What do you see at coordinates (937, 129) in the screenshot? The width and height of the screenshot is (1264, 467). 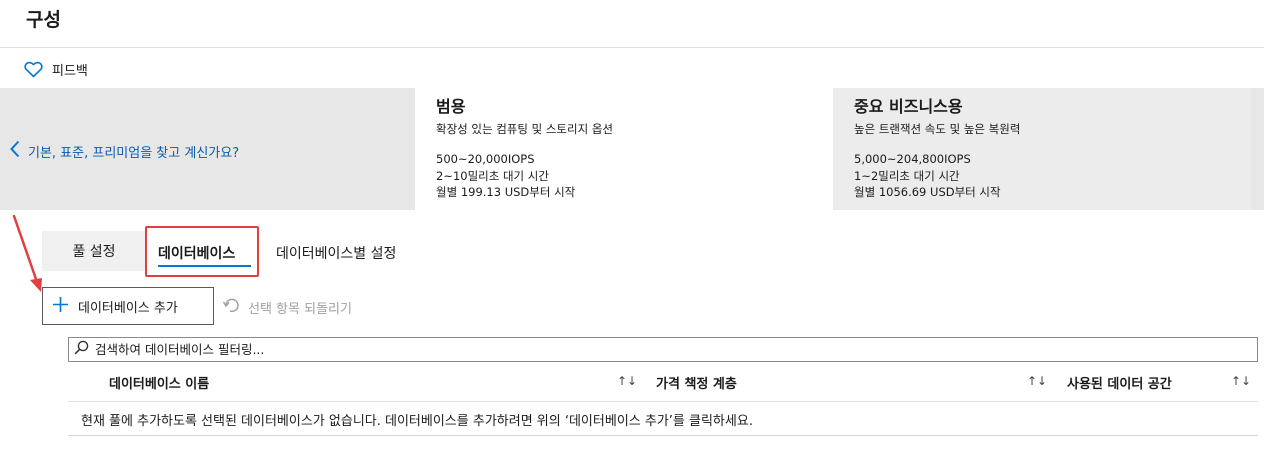 I see `tier-description: 높은 트랜잭션 속도 및 높은 복원력` at bounding box center [937, 129].